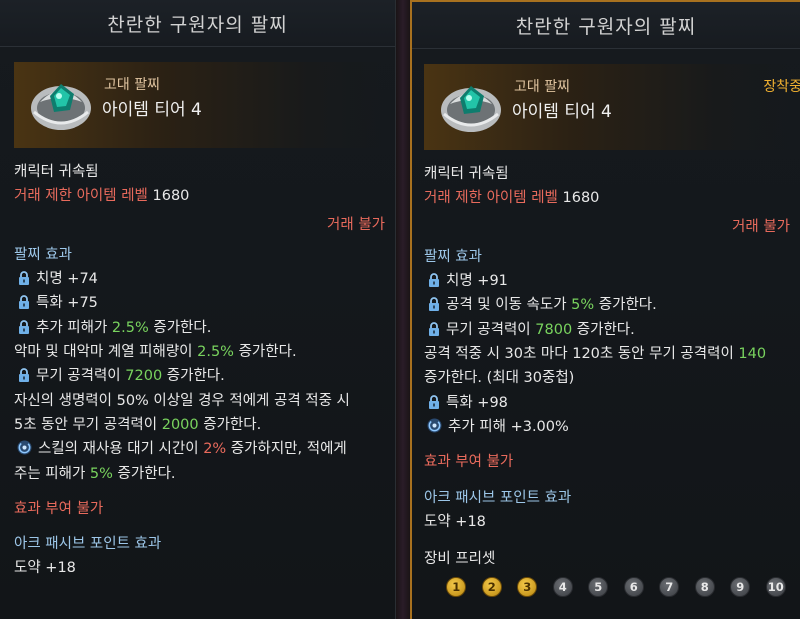 This screenshot has height=619, width=800. I want to click on effect-text: 공격 및 이동 속도가, so click(509, 305).